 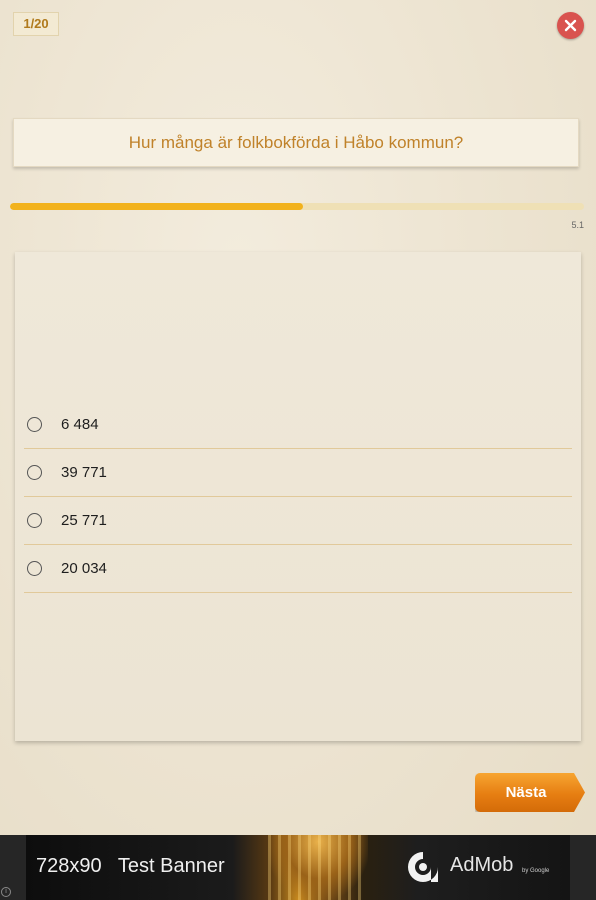 I want to click on option-label: 25 771, so click(x=84, y=520).